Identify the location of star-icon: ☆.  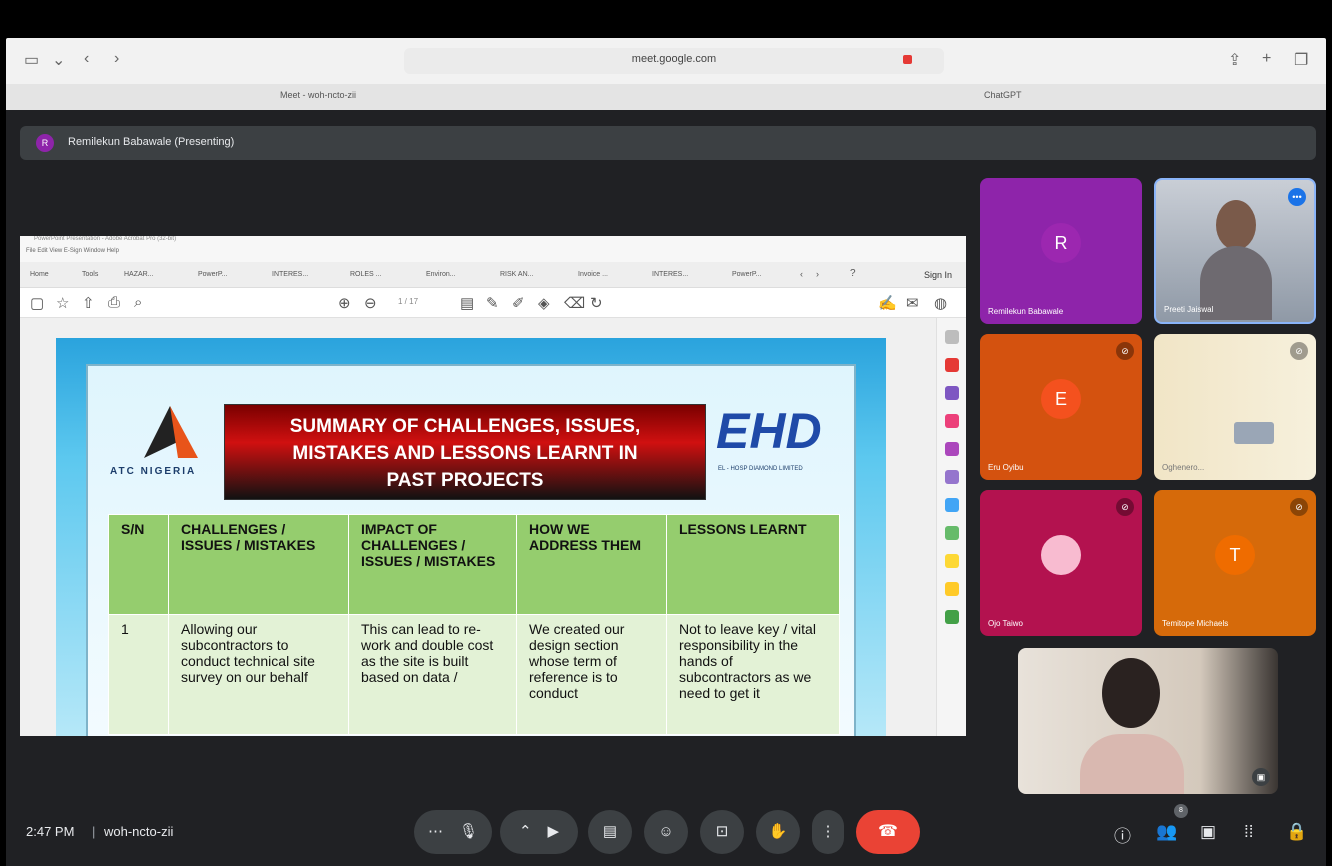
(62, 303).